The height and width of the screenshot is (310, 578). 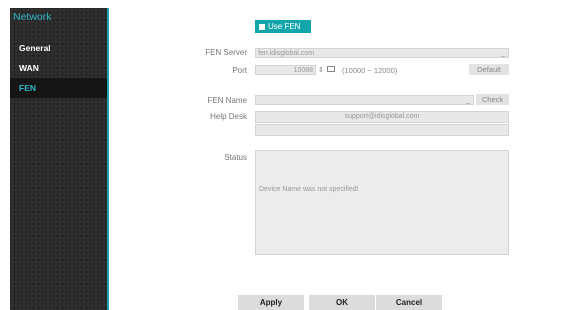 I want to click on help-desk-field-secondary, so click(x=382, y=130).